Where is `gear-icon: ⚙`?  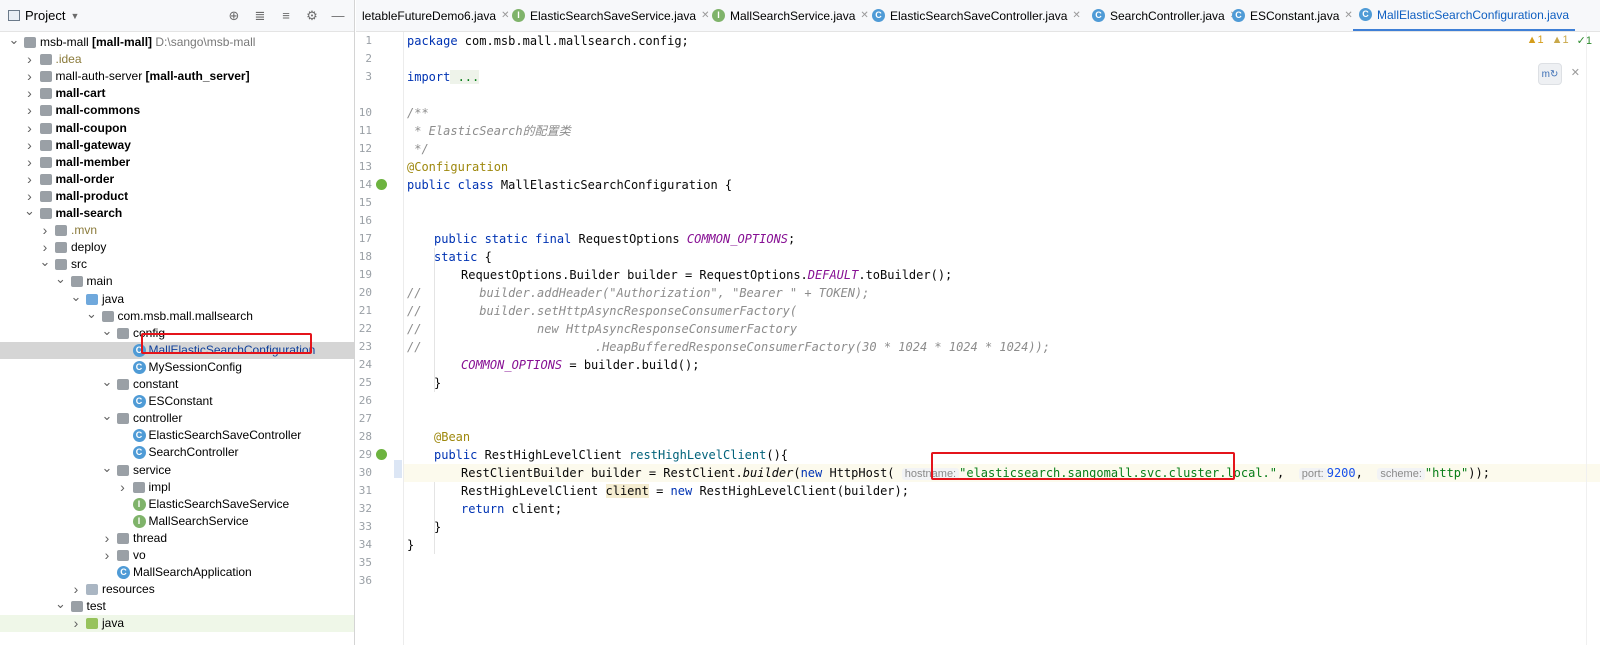 gear-icon: ⚙ is located at coordinates (312, 16).